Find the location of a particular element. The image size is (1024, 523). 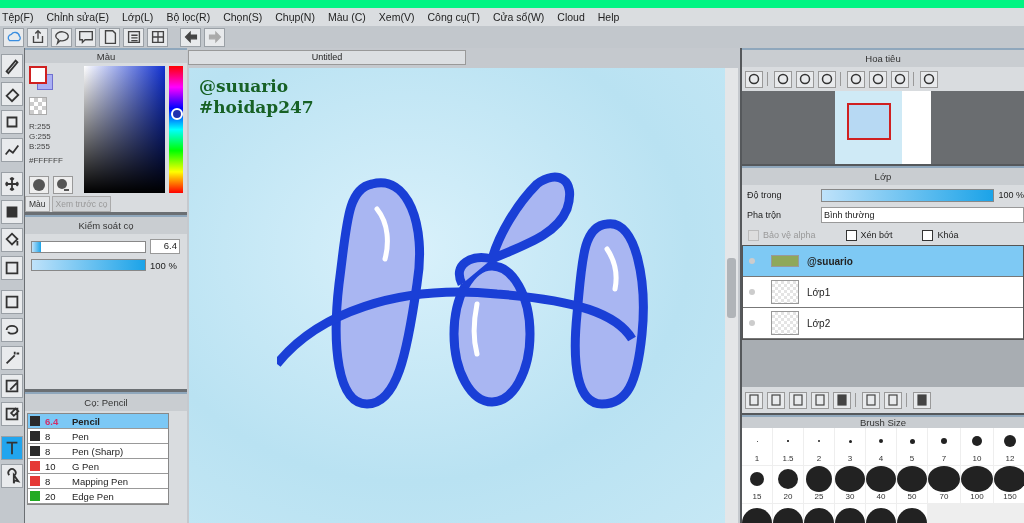

brush-size-option: 50 is located at coordinates (912, 484).